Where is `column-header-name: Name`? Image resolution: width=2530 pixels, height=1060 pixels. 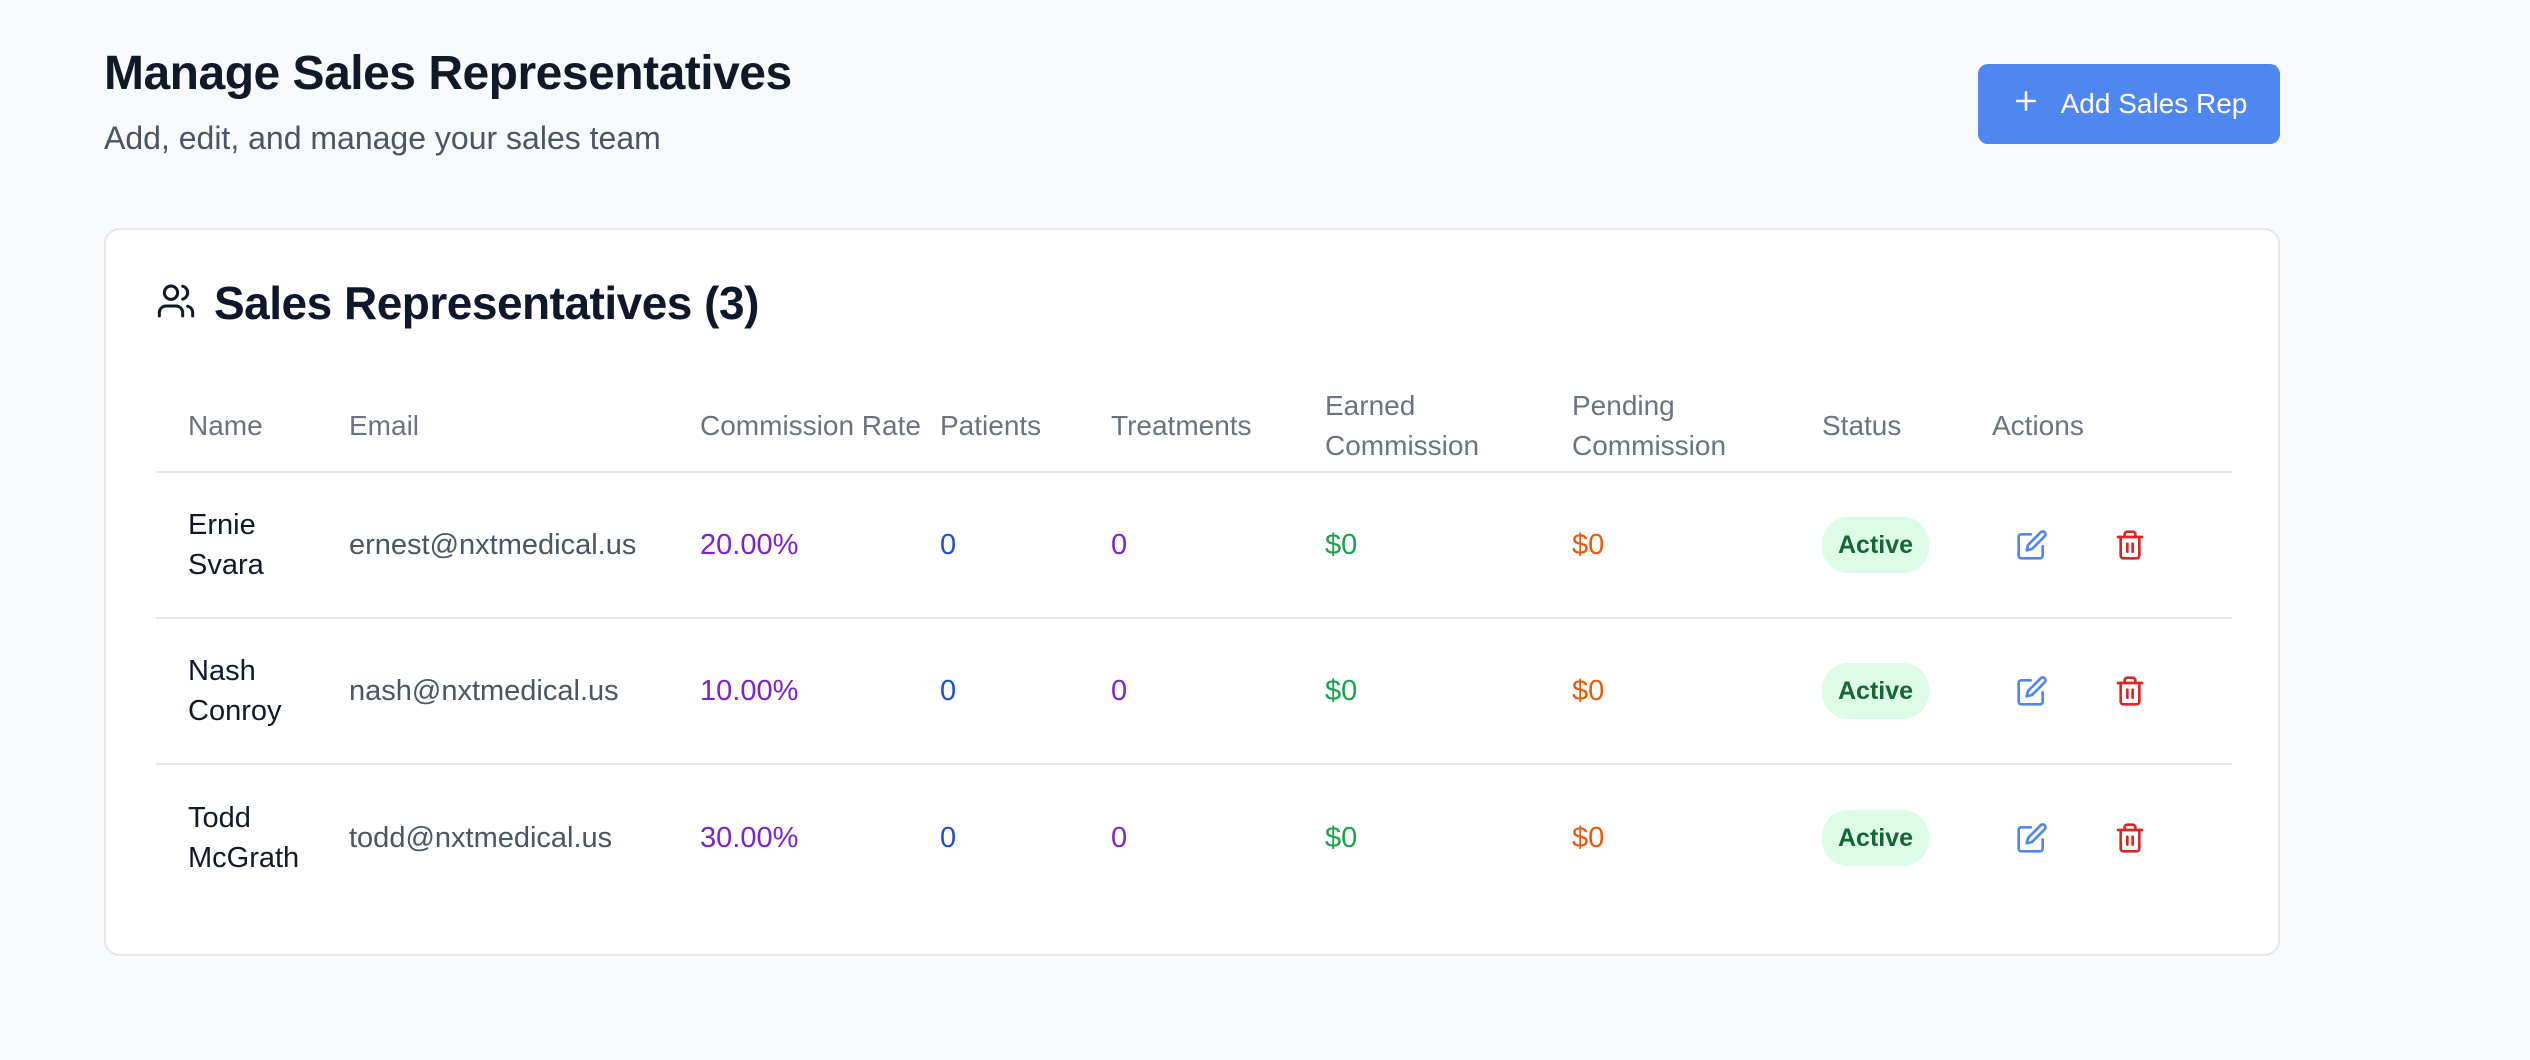
column-header-name: Name is located at coordinates (252, 426).